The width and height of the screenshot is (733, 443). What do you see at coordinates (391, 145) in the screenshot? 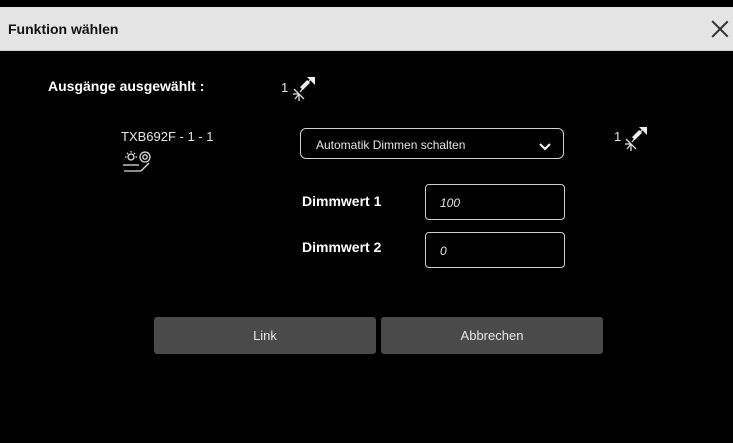
I see `function-select-value: Automatik Dimmen schalten` at bounding box center [391, 145].